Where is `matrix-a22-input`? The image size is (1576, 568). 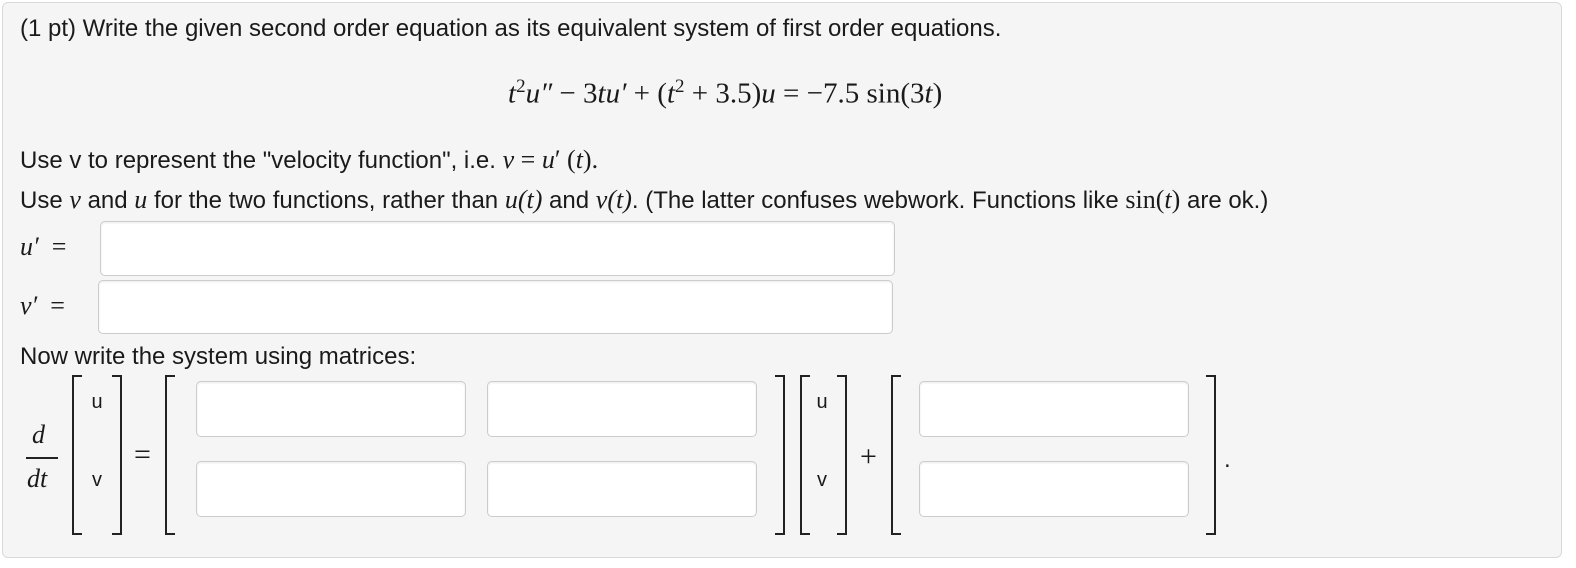
matrix-a22-input is located at coordinates (622, 489).